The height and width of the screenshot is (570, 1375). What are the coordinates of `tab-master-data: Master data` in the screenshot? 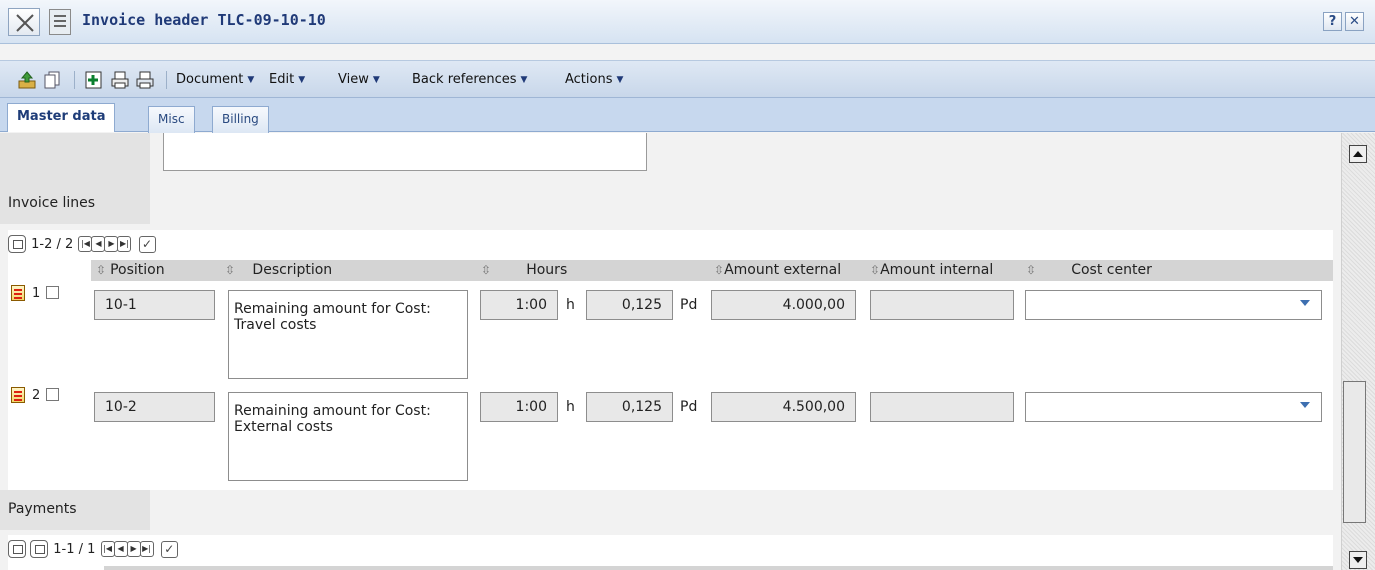 It's located at (61, 117).